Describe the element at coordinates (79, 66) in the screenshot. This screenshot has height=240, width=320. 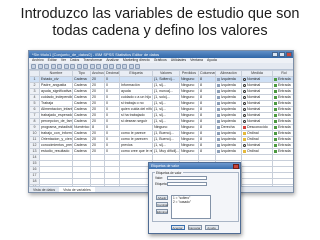
I see `goto-variable-icon` at that location.